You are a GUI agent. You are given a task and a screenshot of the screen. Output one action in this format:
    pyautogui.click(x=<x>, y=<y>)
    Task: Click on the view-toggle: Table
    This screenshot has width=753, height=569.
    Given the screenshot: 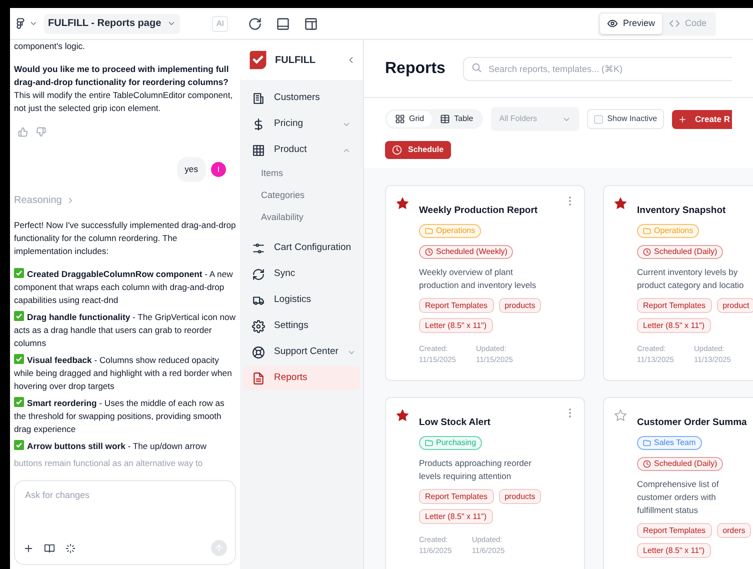 What is the action you would take?
    pyautogui.click(x=457, y=119)
    